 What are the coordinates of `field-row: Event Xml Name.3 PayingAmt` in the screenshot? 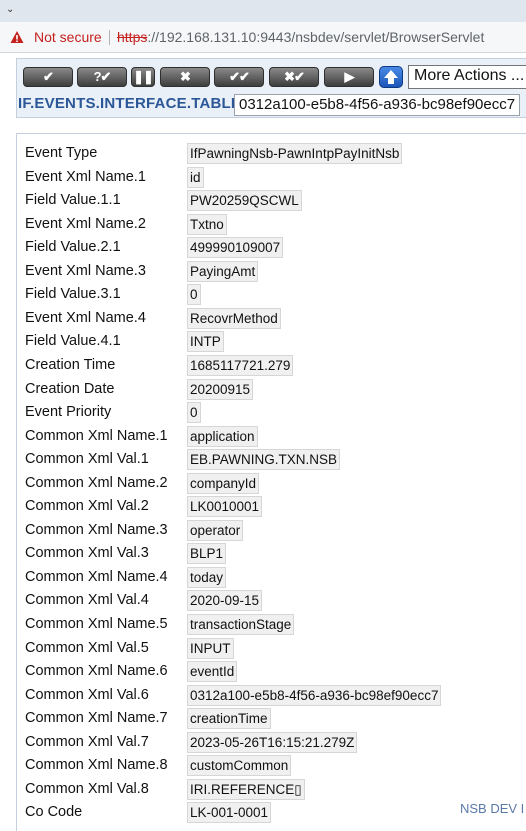 It's located at (271, 271).